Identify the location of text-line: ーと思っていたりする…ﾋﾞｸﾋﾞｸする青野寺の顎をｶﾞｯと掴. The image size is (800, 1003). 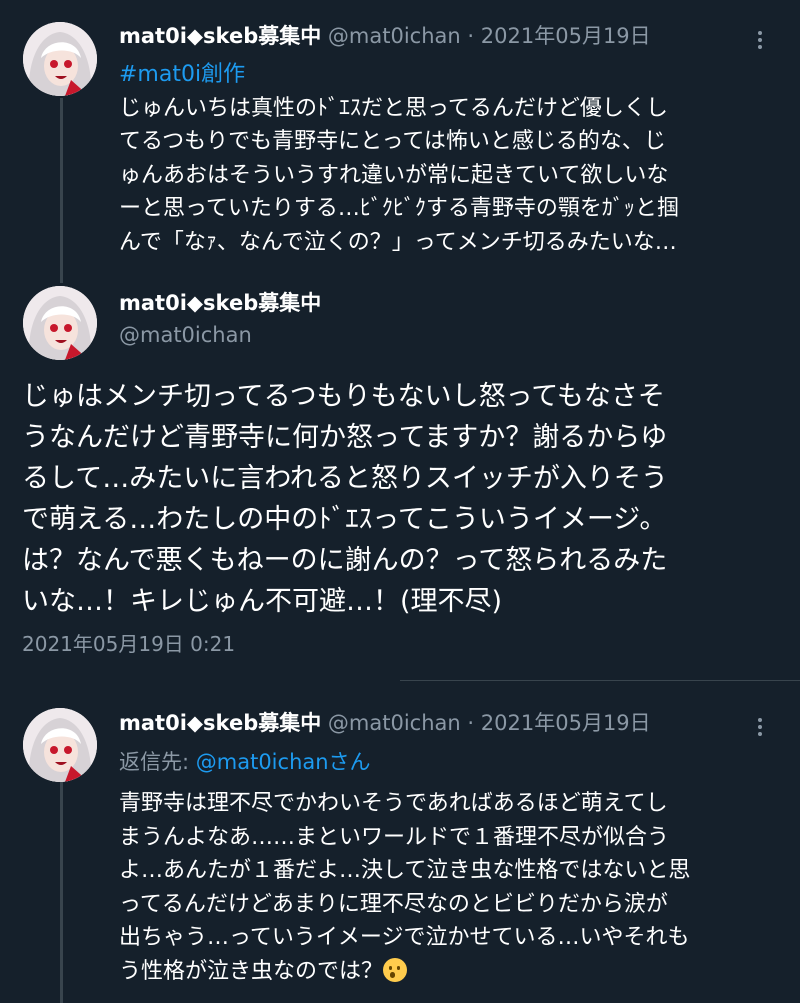
(399, 208).